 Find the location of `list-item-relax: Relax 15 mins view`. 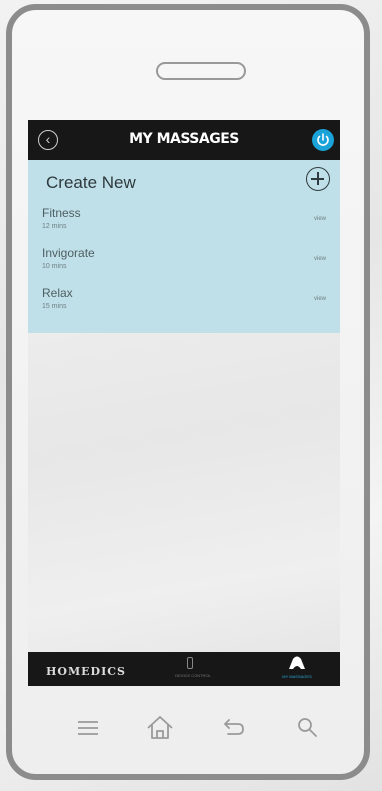

list-item-relax: Relax 15 mins view is located at coordinates (184, 304).